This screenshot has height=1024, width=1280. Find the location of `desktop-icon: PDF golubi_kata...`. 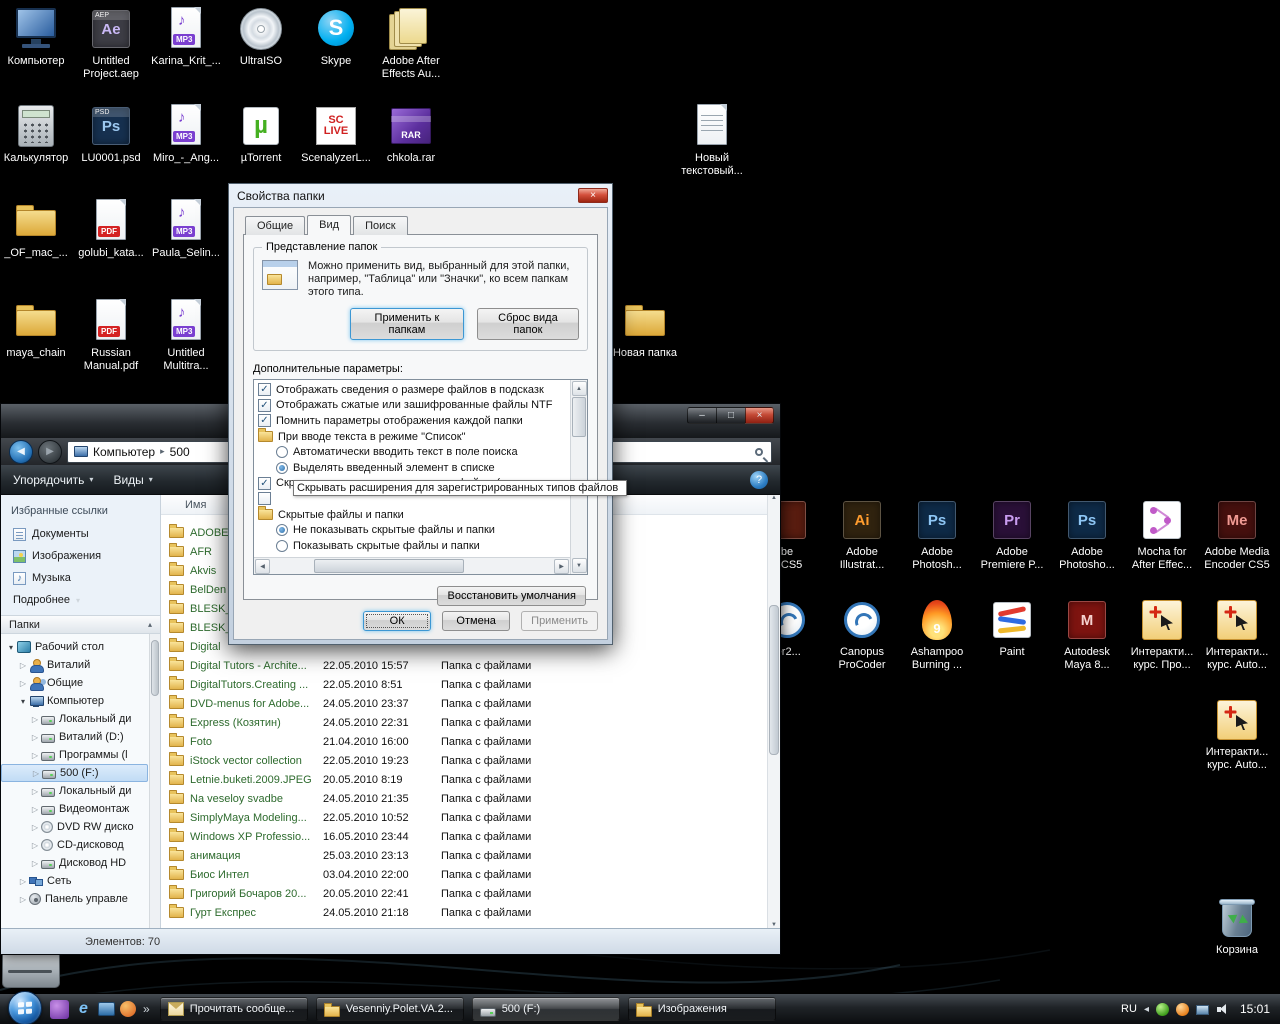

desktop-icon: PDF golubi_kata... is located at coordinates (111, 229).